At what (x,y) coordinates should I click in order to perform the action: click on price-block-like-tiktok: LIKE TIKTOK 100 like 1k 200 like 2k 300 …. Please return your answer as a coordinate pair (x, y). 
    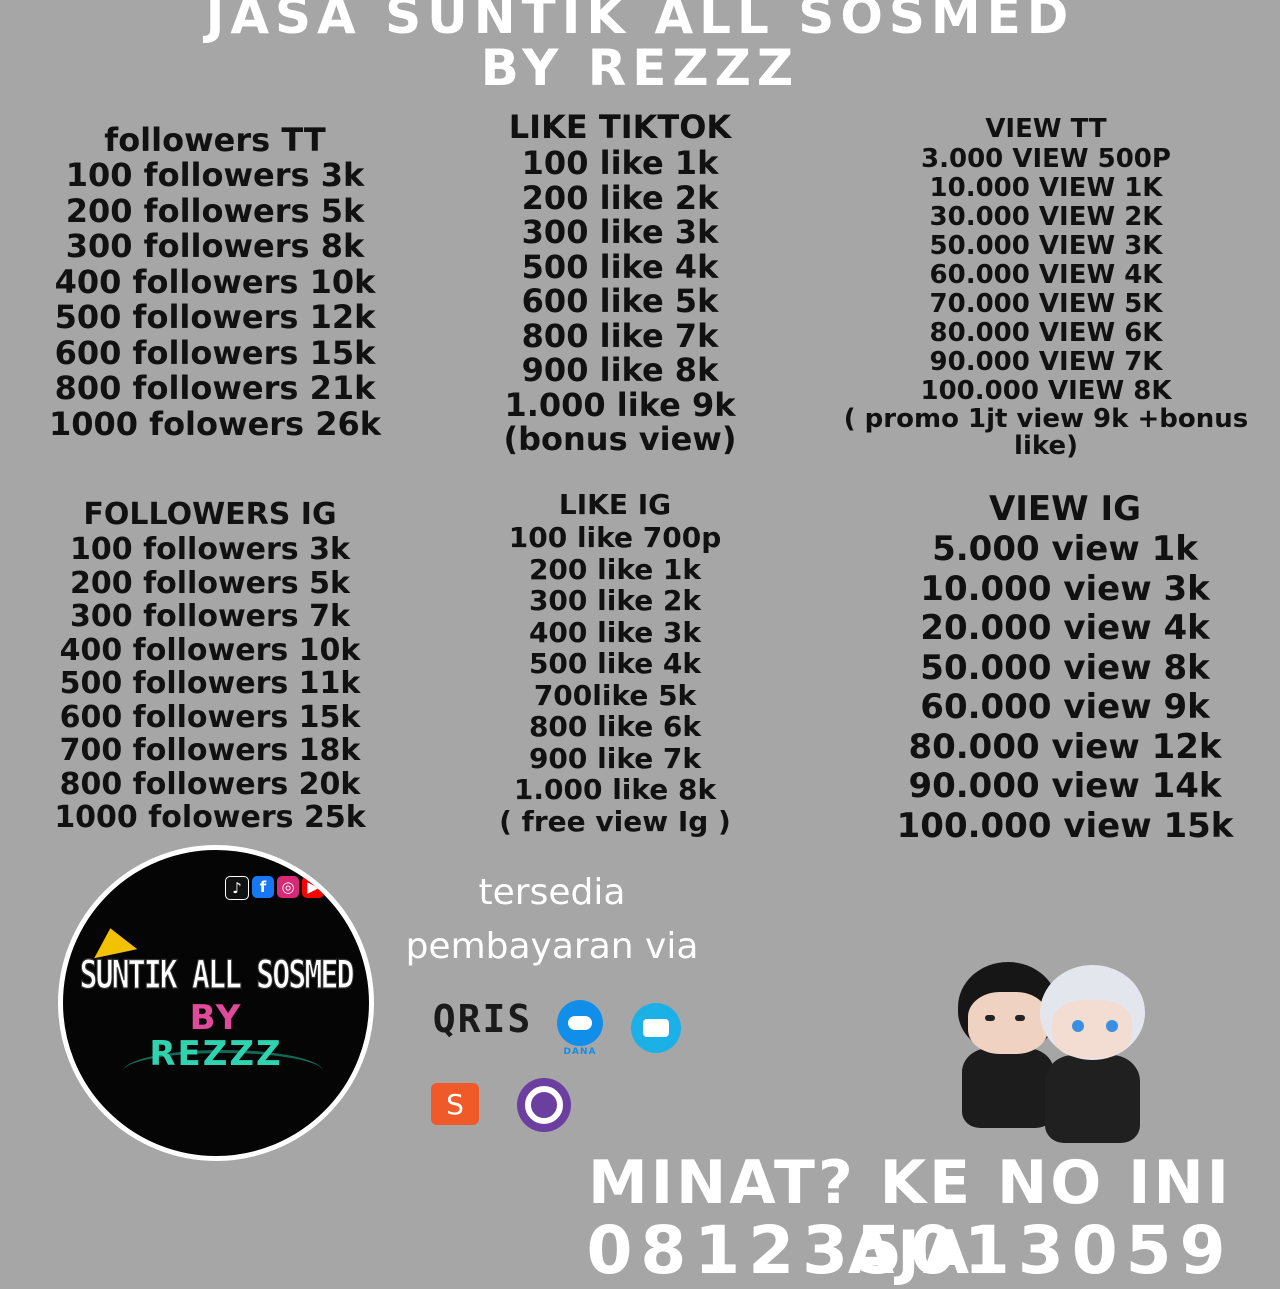
    Looking at the image, I should click on (620, 282).